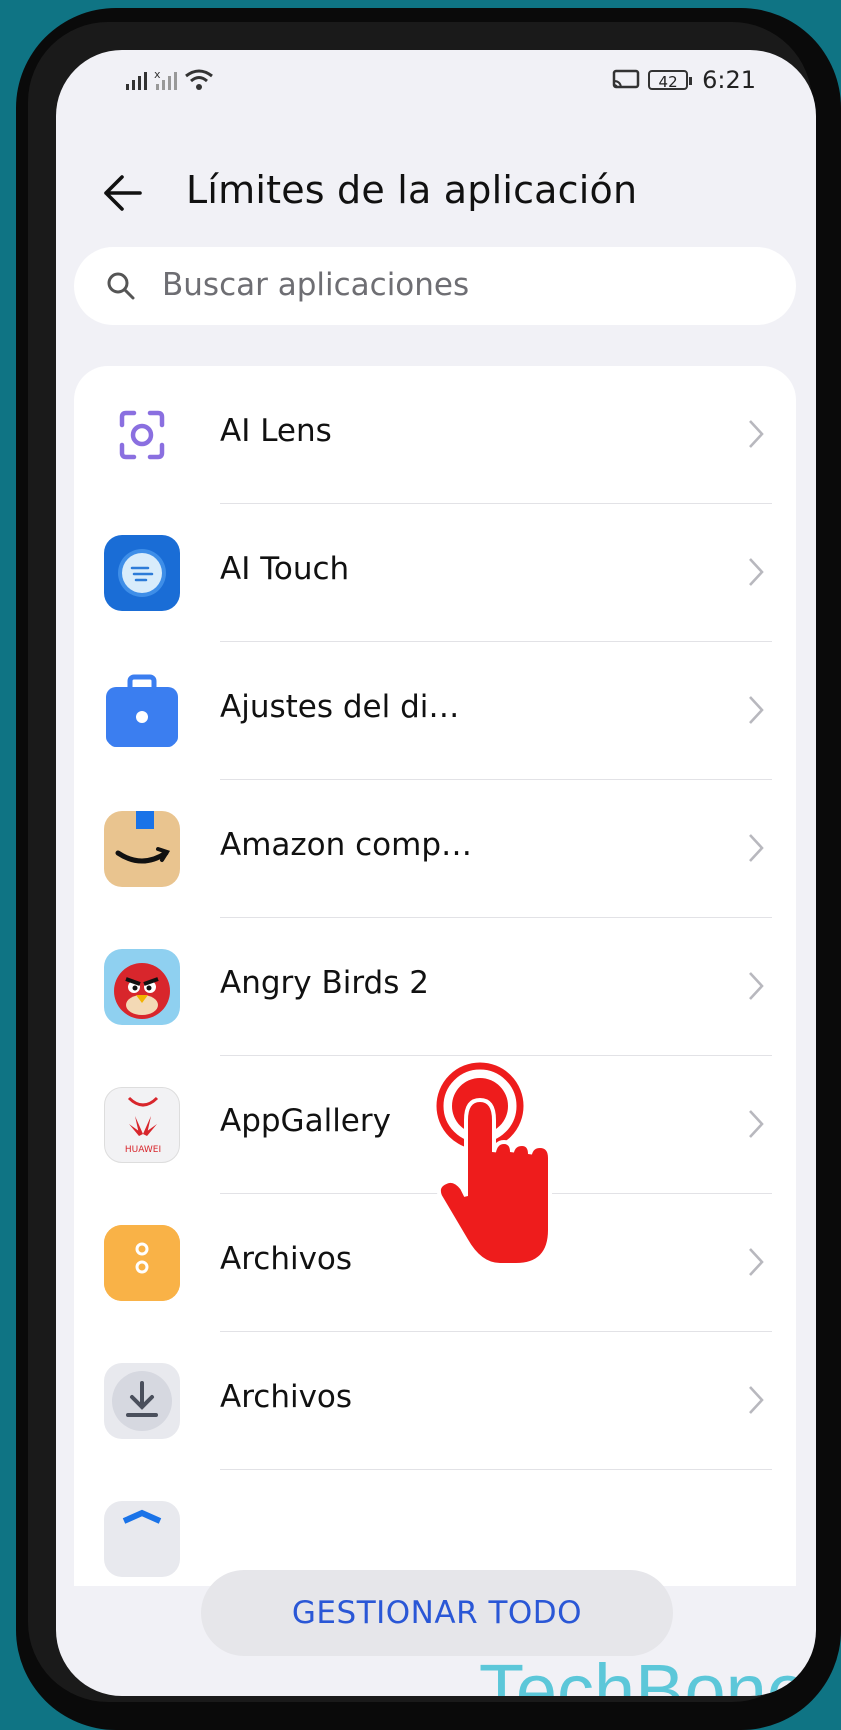 This screenshot has width=841, height=1730. Describe the element at coordinates (435, 987) in the screenshot. I see `list-item: Angry Birds 2` at that location.